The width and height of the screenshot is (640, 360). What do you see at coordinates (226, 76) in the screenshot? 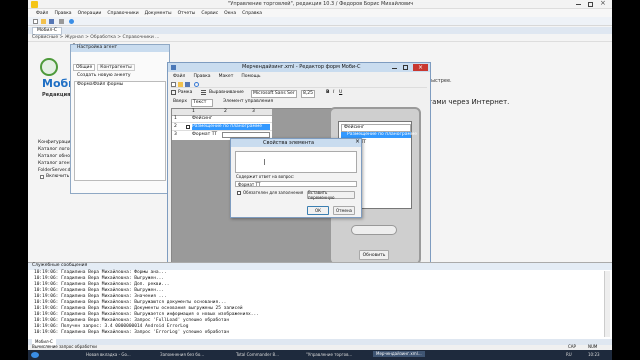
I see `editor-menu-layout: Макет` at bounding box center [226, 76].